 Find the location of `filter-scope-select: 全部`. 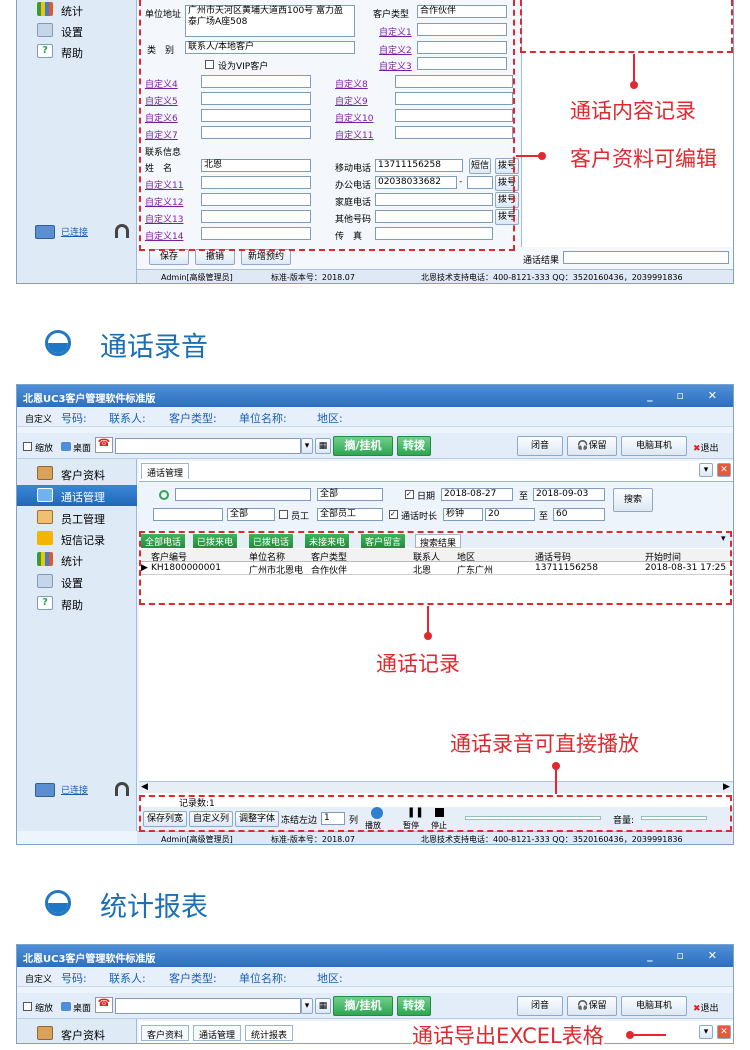

filter-scope-select: 全部 is located at coordinates (251, 514).